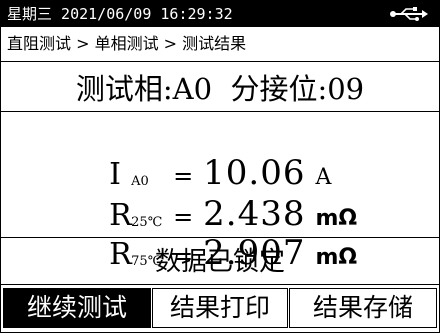  I want to click on save-result-button: 结果存储, so click(363, 308).